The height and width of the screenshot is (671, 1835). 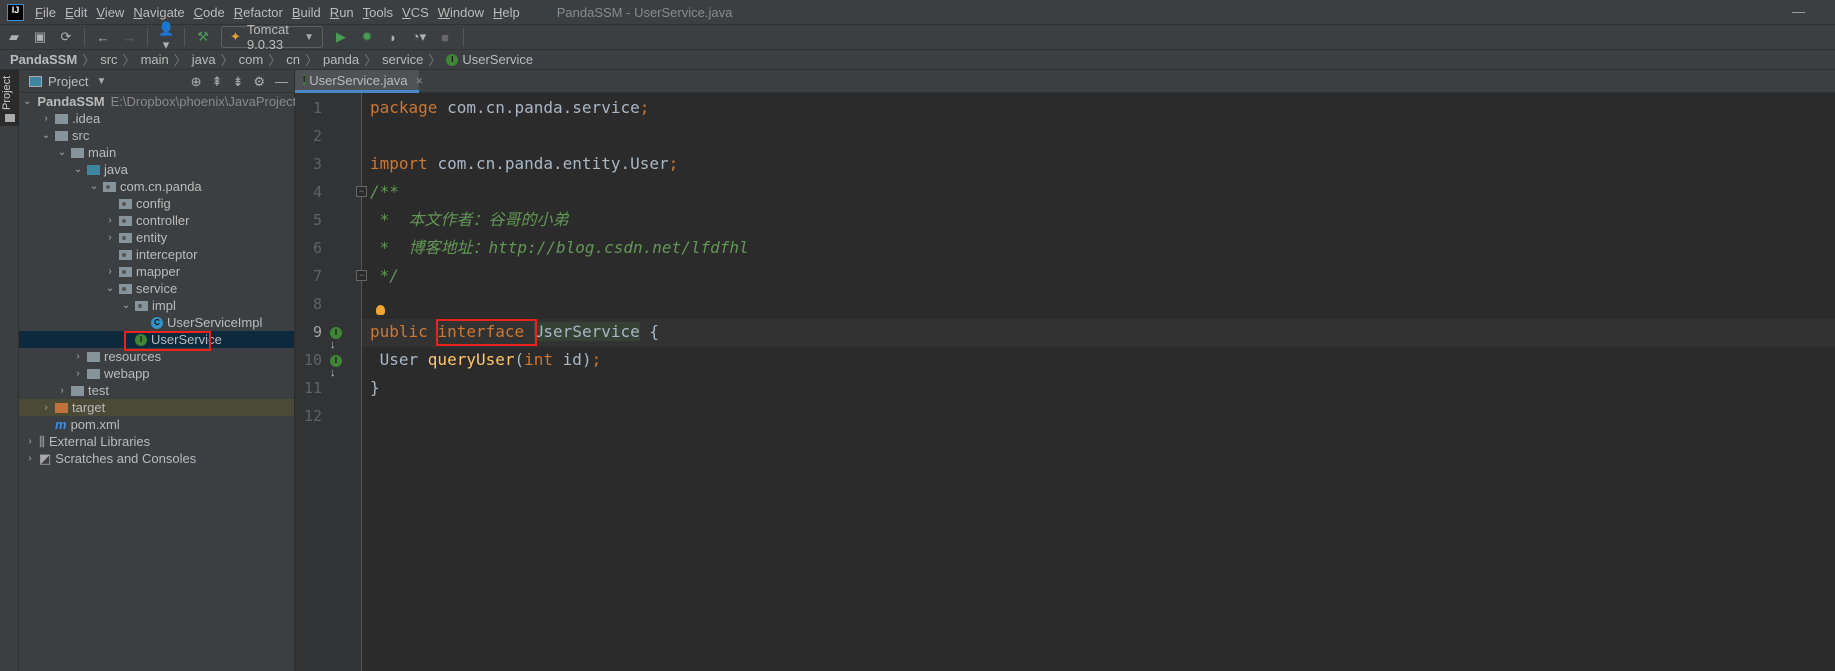 I want to click on forward-icon: →, so click(x=129, y=37).